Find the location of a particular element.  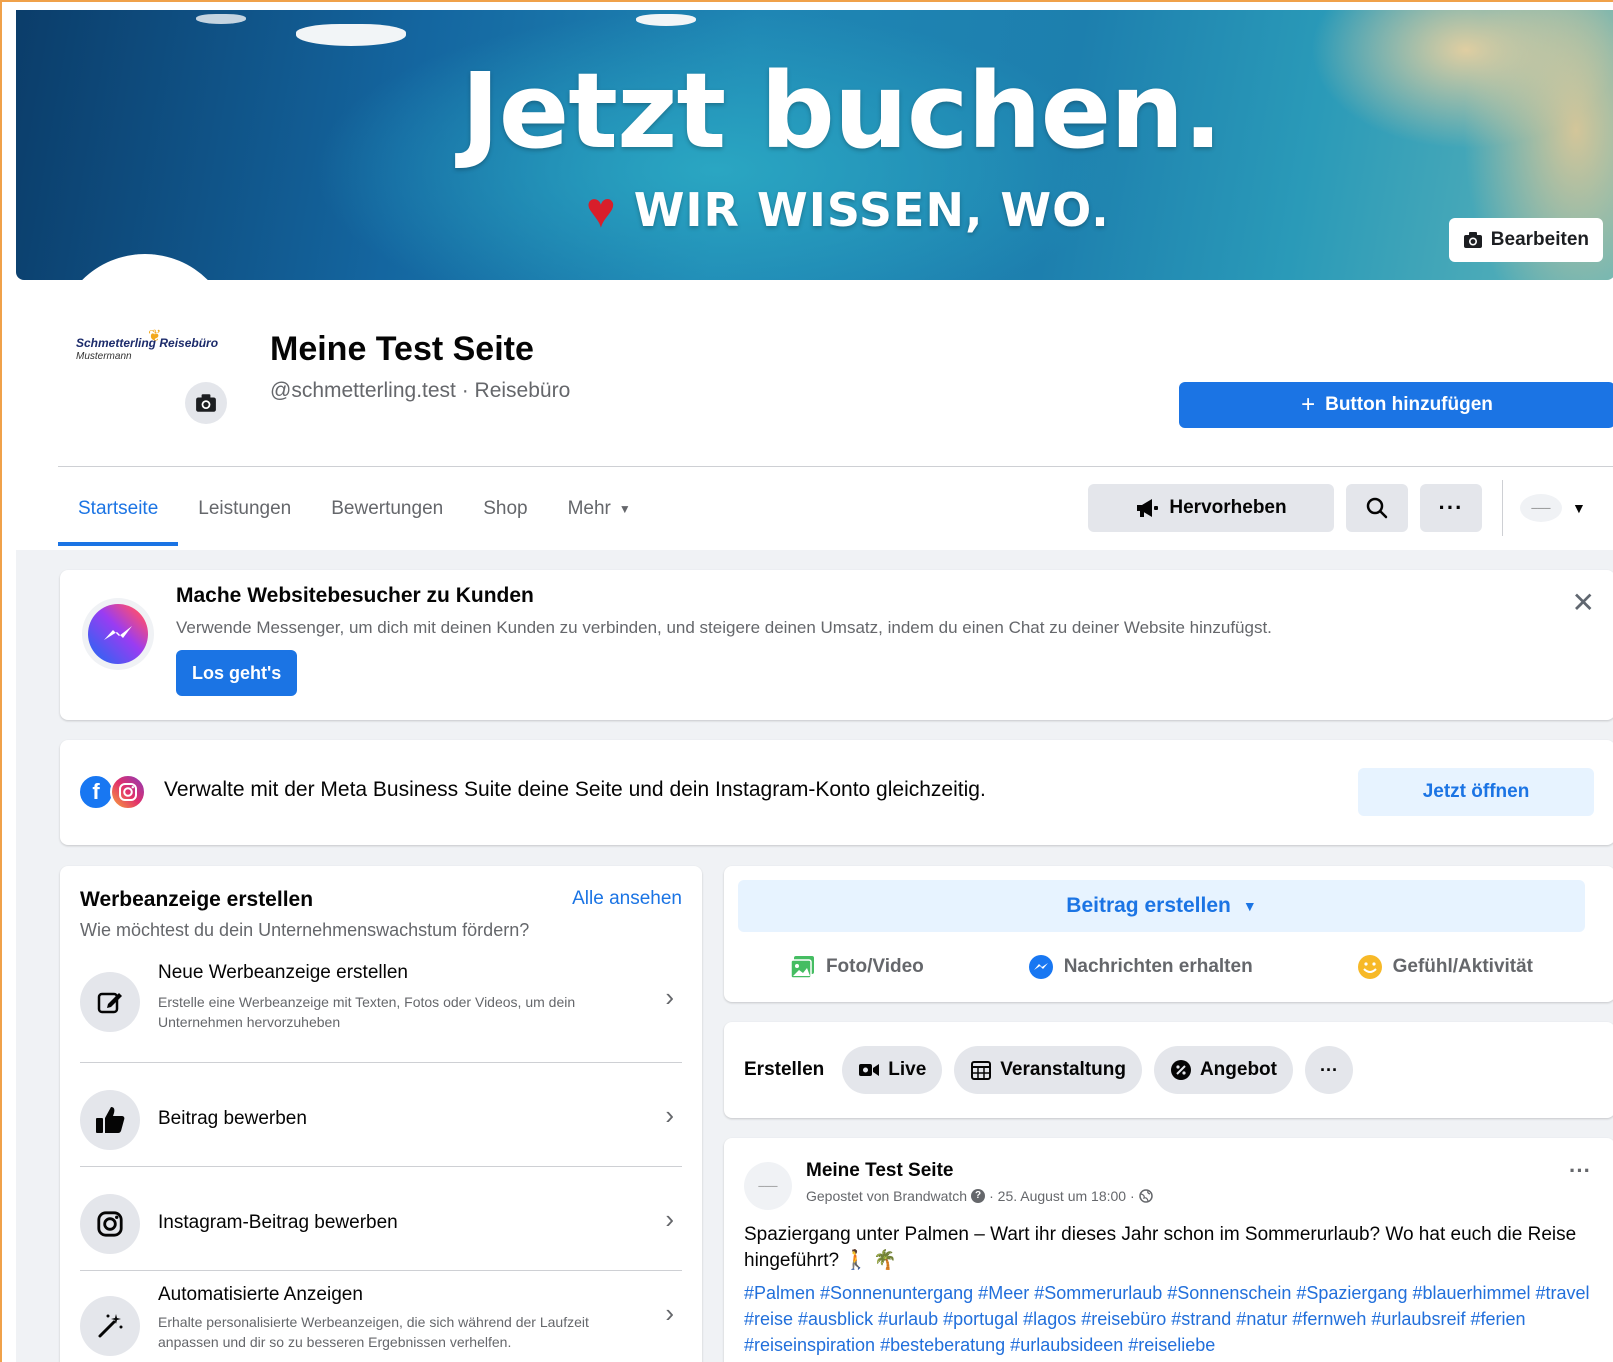

see-all-link: Alle ansehen is located at coordinates (627, 899).